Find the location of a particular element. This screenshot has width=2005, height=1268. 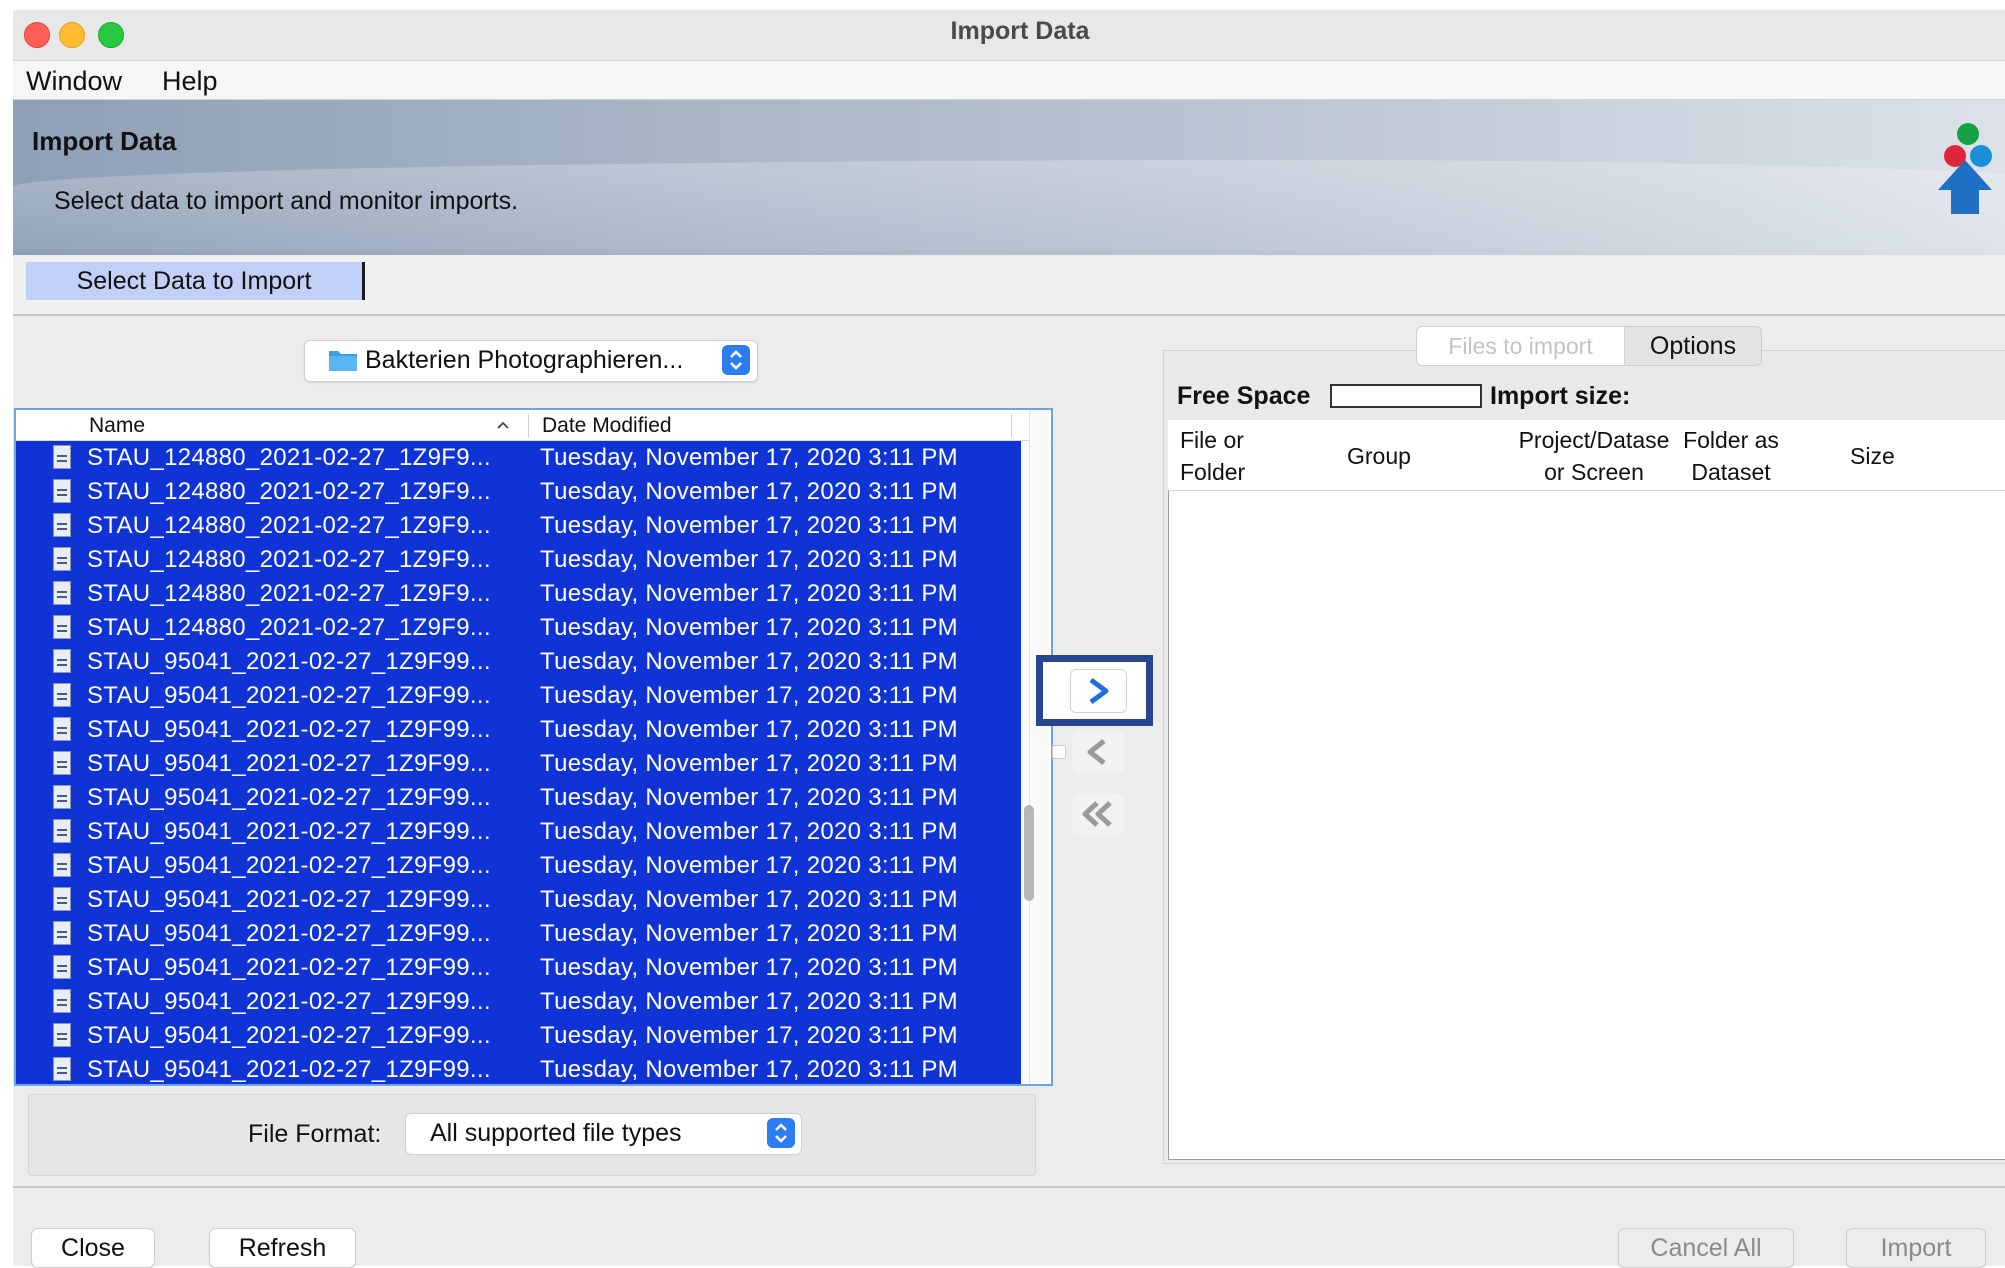

remove-from-queue-button is located at coordinates (1098, 752).